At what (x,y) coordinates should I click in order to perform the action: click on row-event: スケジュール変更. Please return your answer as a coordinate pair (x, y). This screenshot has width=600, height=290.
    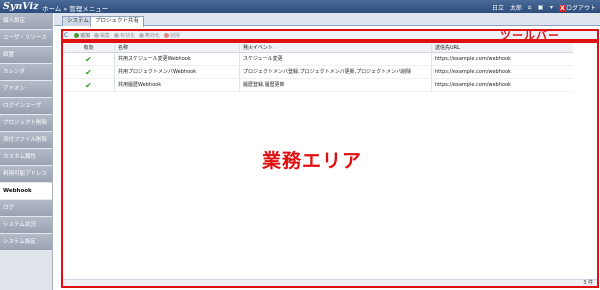
    Looking at the image, I should click on (336, 59).